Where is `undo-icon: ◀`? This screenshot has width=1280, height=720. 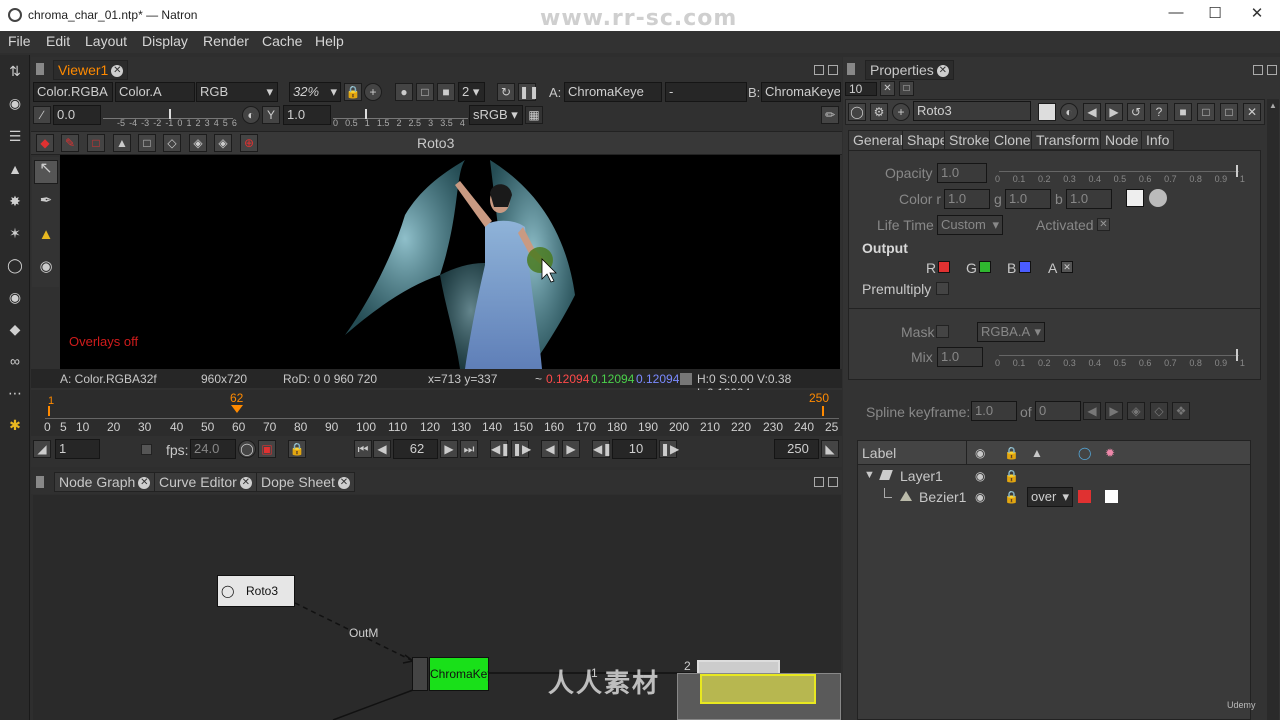
undo-icon: ◀ is located at coordinates (1092, 112).